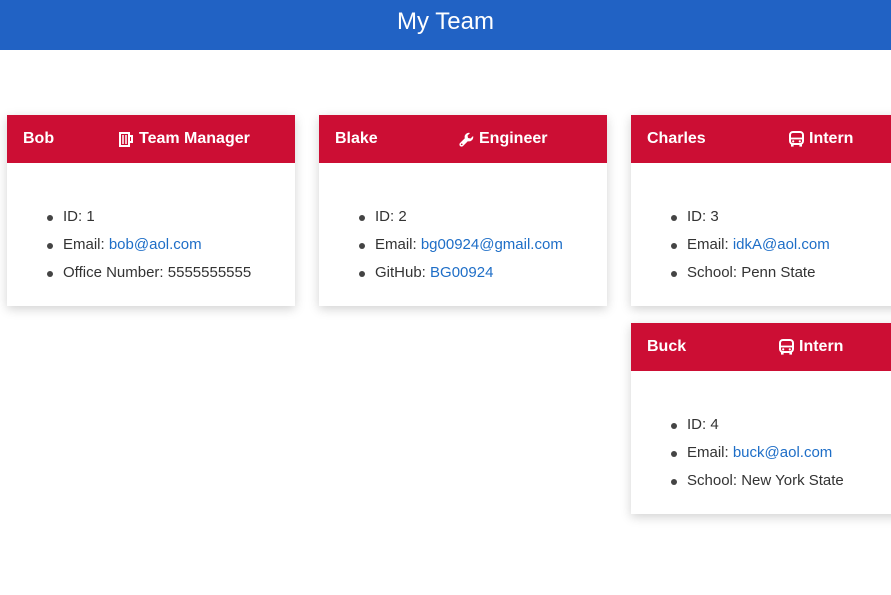  What do you see at coordinates (492, 244) in the screenshot?
I see `email-link: bg00924@gmail.com` at bounding box center [492, 244].